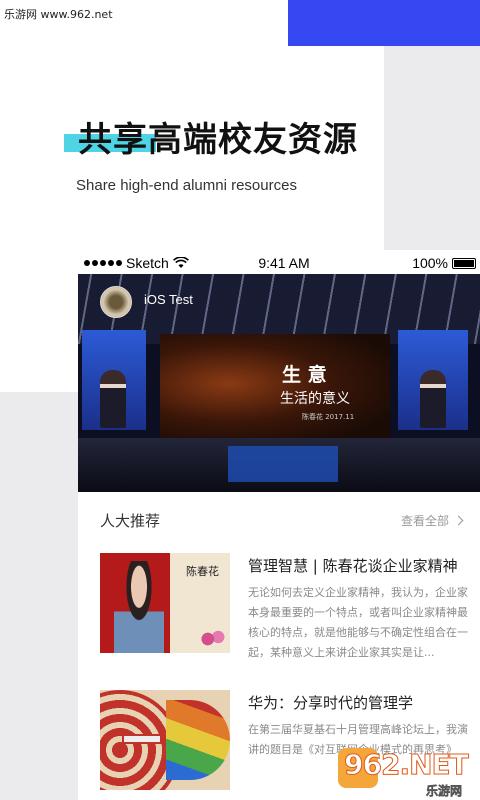 Image resolution: width=480 pixels, height=800 pixels. Describe the element at coordinates (130, 521) in the screenshot. I see `section-title: 人大推荐` at that location.